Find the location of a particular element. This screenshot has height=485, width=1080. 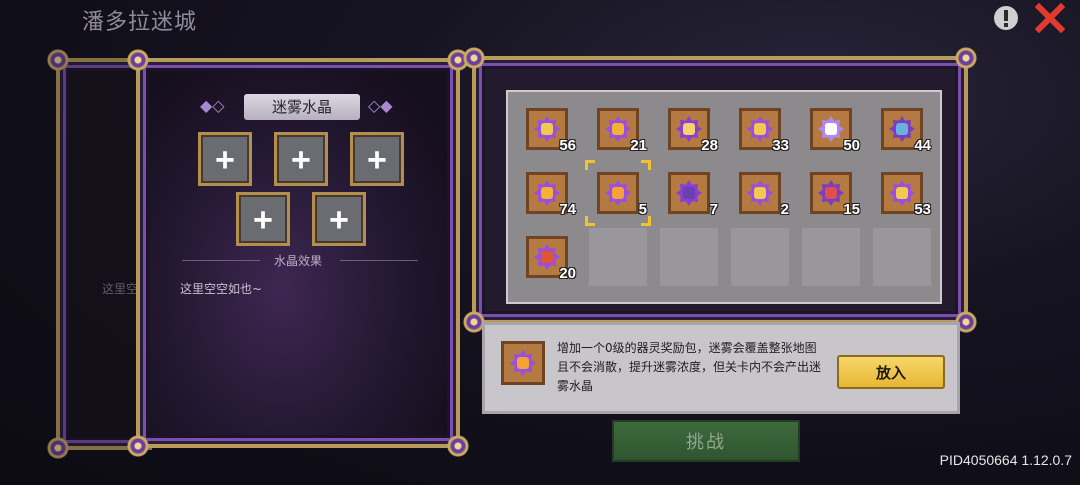

inventory-item-slot: 5 is located at coordinates (618, 193).